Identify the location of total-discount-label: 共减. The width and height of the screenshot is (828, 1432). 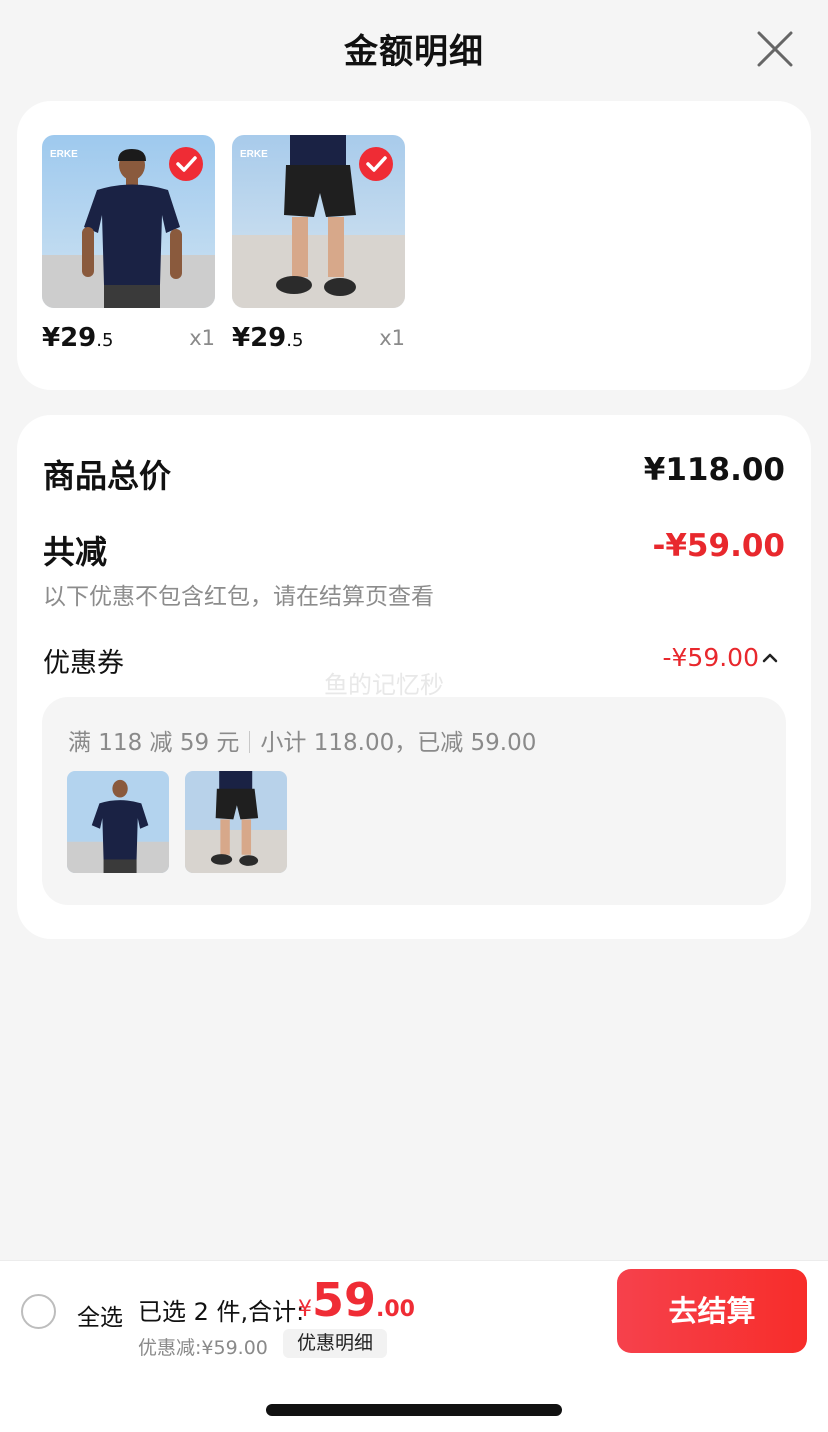
(75, 552).